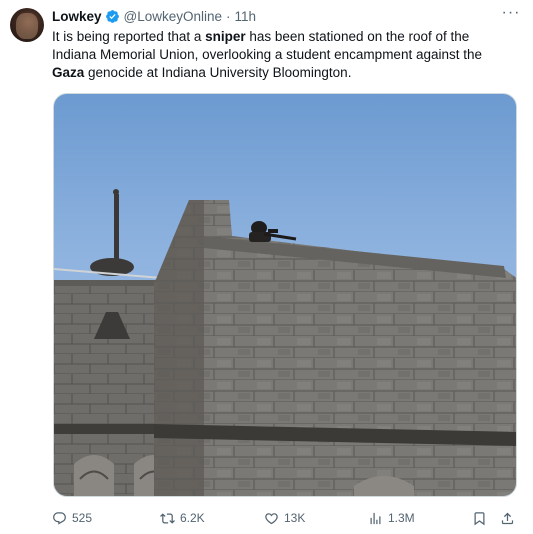  Describe the element at coordinates (511, 15) in the screenshot. I see `more-options-icon: ···` at that location.